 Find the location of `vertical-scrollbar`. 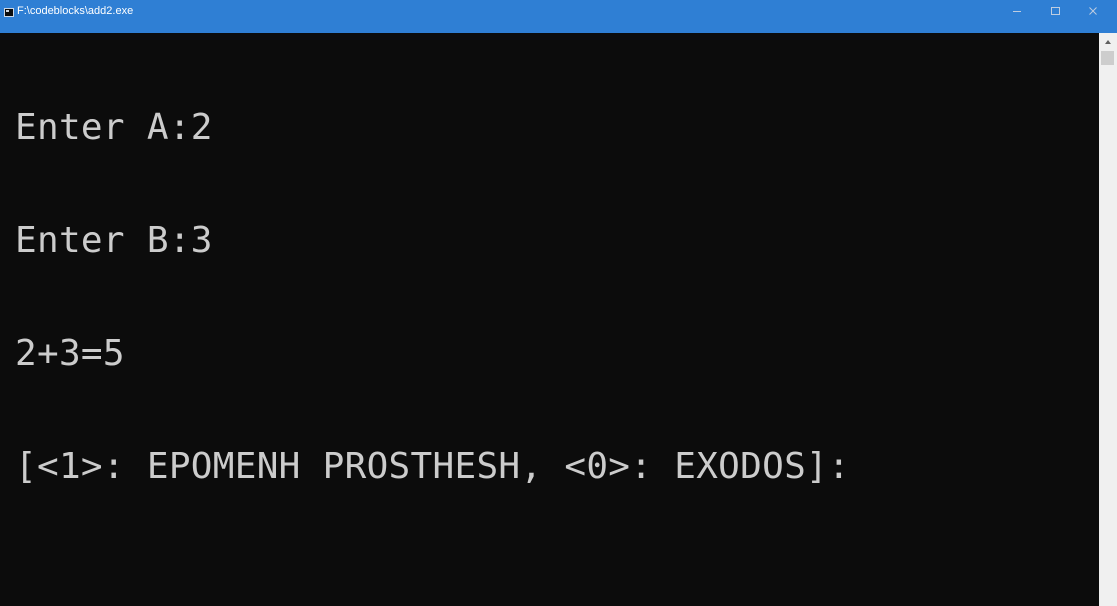

vertical-scrollbar is located at coordinates (1108, 319).